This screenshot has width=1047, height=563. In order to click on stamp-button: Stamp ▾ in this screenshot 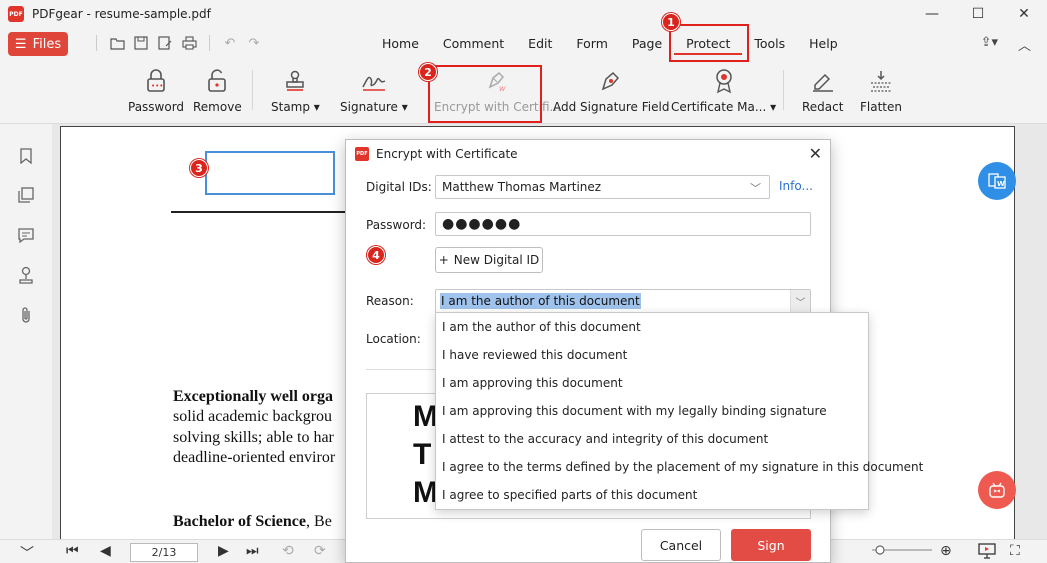, I will do `click(295, 90)`.